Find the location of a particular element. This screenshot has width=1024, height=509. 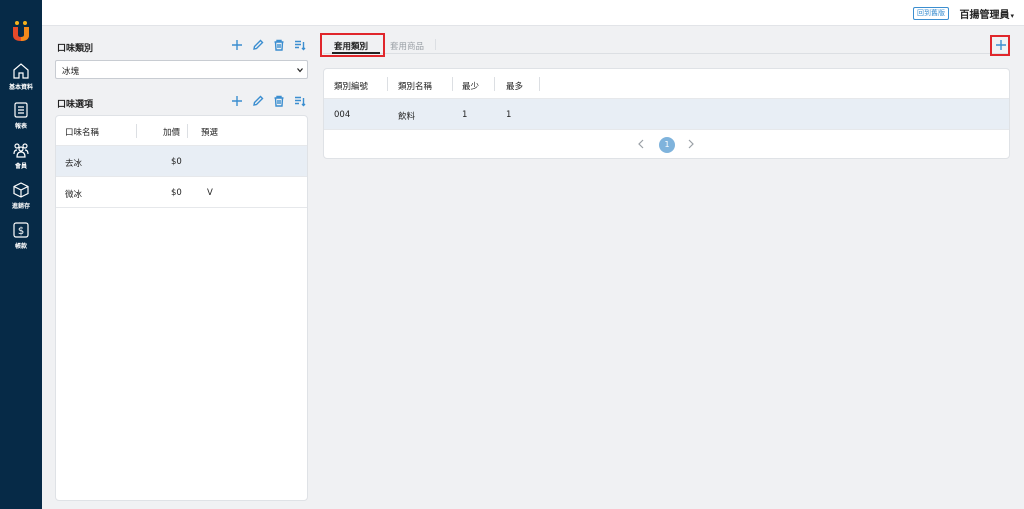

sidebar-item-label: 報表 is located at coordinates (20, 126).